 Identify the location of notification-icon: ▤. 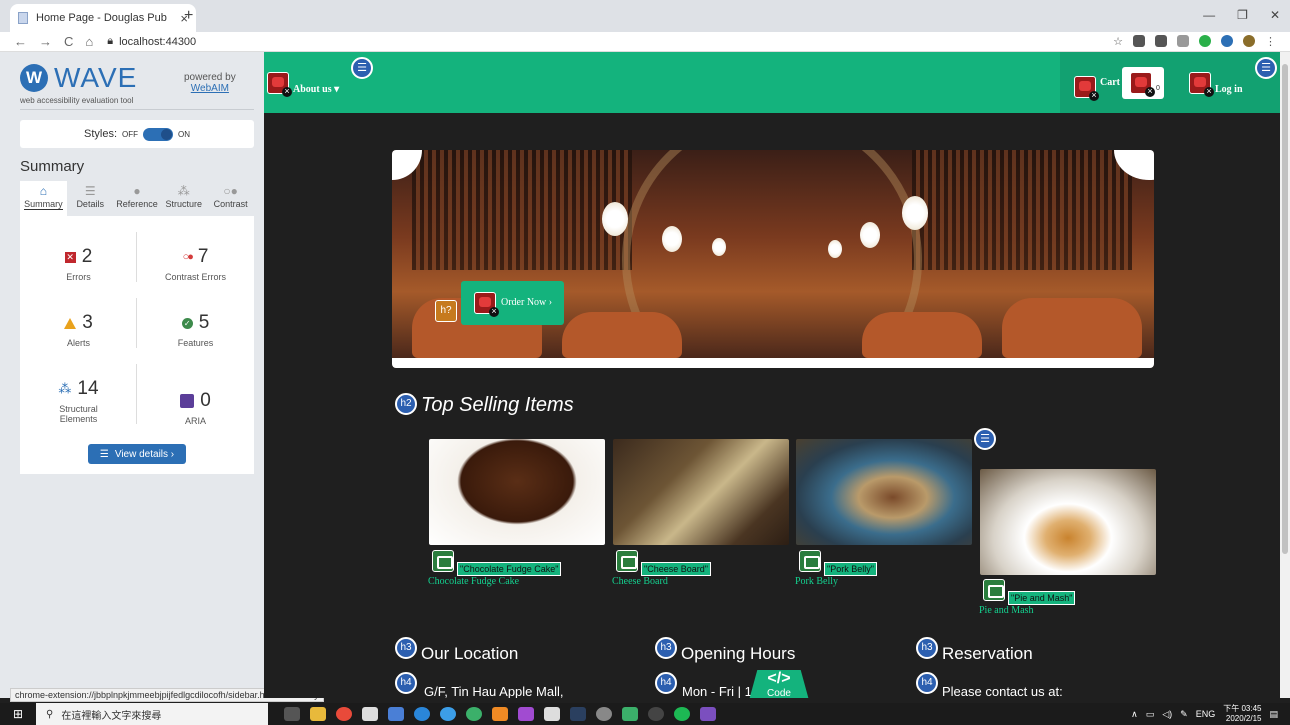
(1273, 714).